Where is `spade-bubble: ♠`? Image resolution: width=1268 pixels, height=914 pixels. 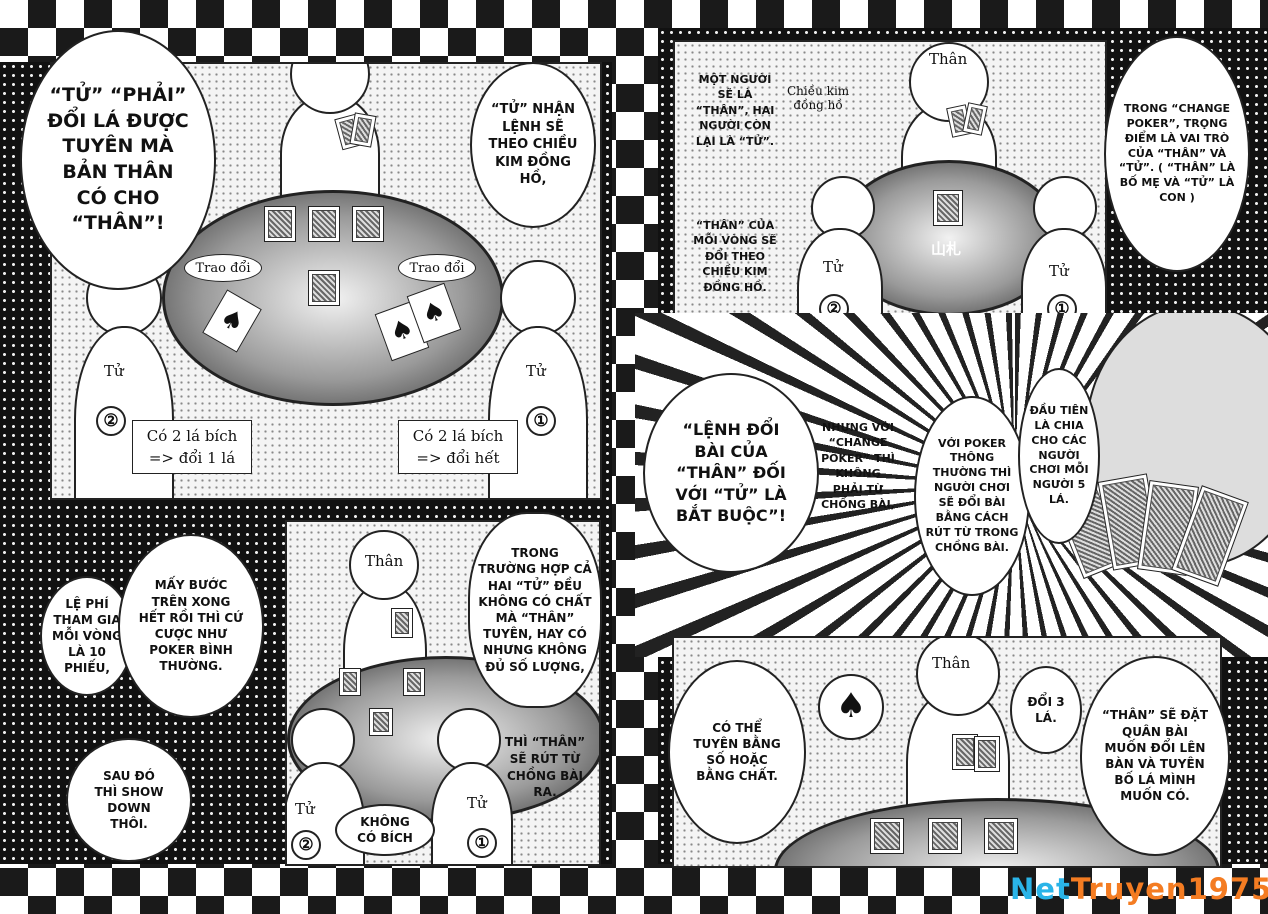 spade-bubble: ♠ is located at coordinates (851, 707).